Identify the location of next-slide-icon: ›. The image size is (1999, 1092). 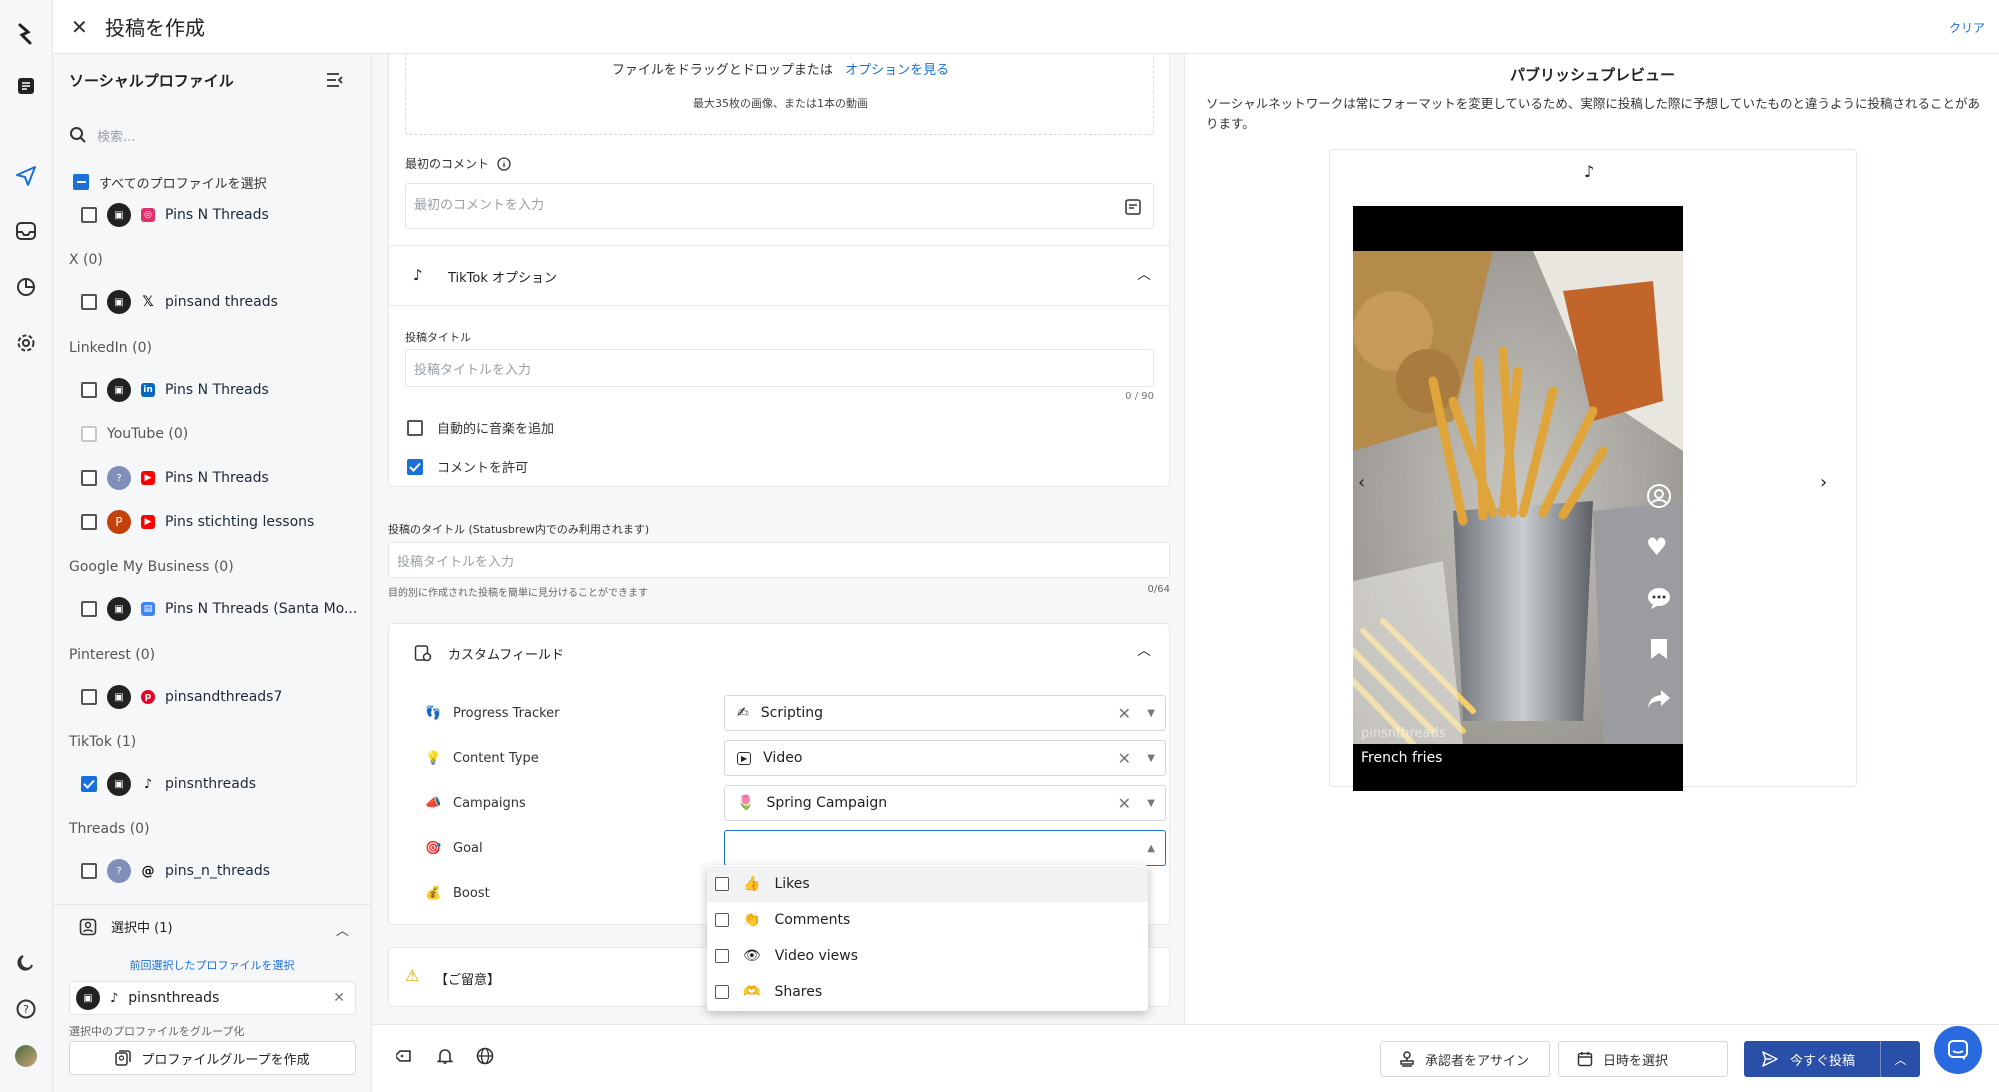
(1823, 482).